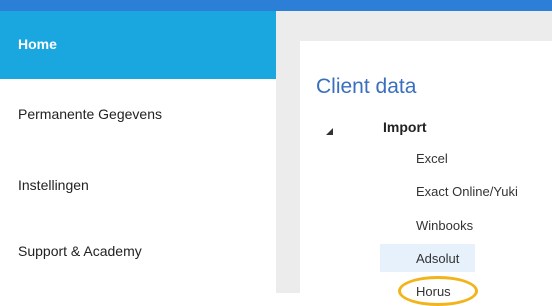 The height and width of the screenshot is (306, 552). I want to click on page-title: Client data, so click(366, 86).